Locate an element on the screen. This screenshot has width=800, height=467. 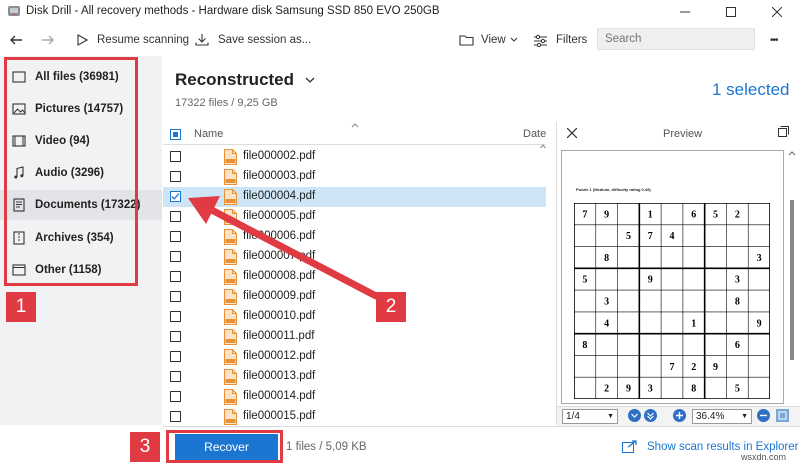
file-name: file000002.pdf is located at coordinates (279, 156).